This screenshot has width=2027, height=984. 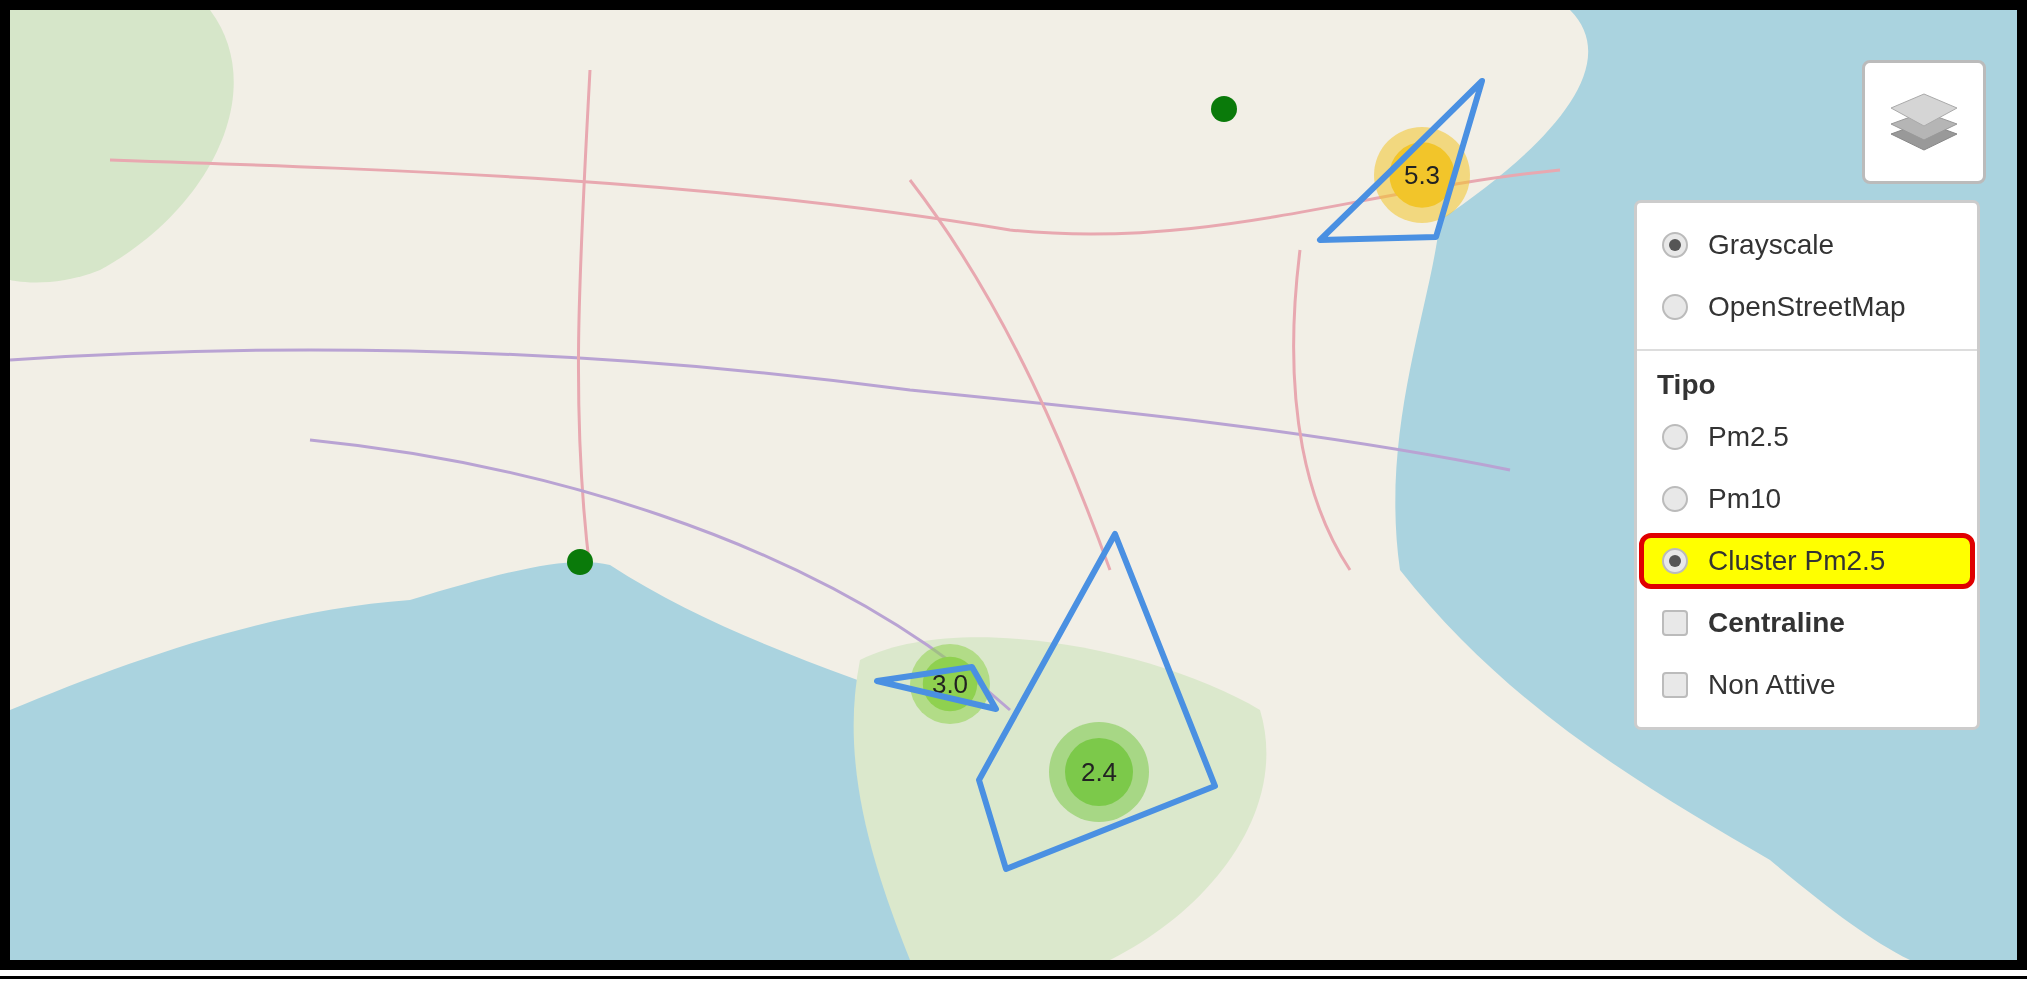 What do you see at coordinates (1422, 175) in the screenshot?
I see `cluster-marker: 5.3` at bounding box center [1422, 175].